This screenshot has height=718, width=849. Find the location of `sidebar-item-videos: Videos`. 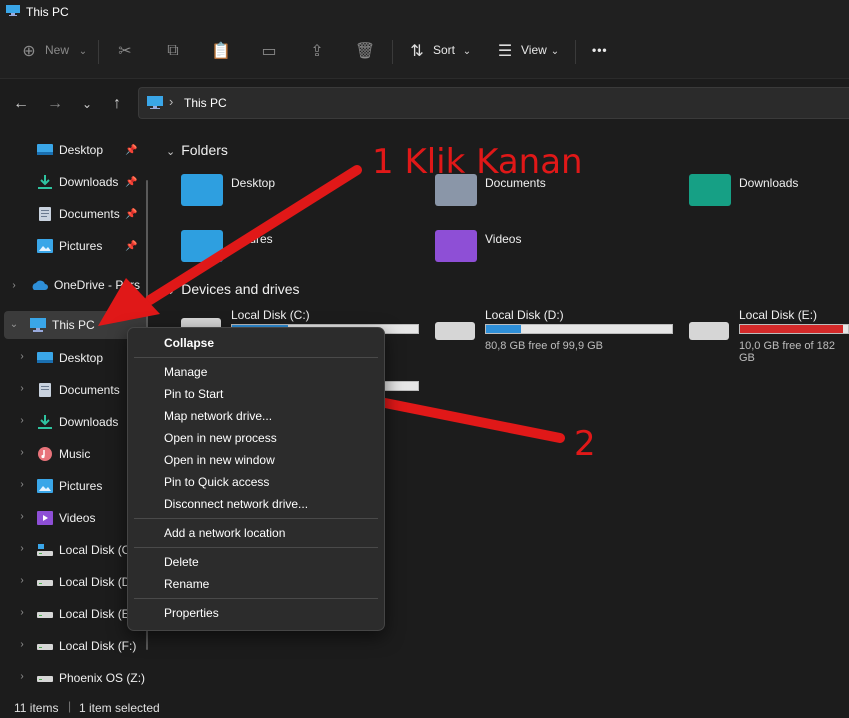

sidebar-item-videos: Videos is located at coordinates (82, 518).